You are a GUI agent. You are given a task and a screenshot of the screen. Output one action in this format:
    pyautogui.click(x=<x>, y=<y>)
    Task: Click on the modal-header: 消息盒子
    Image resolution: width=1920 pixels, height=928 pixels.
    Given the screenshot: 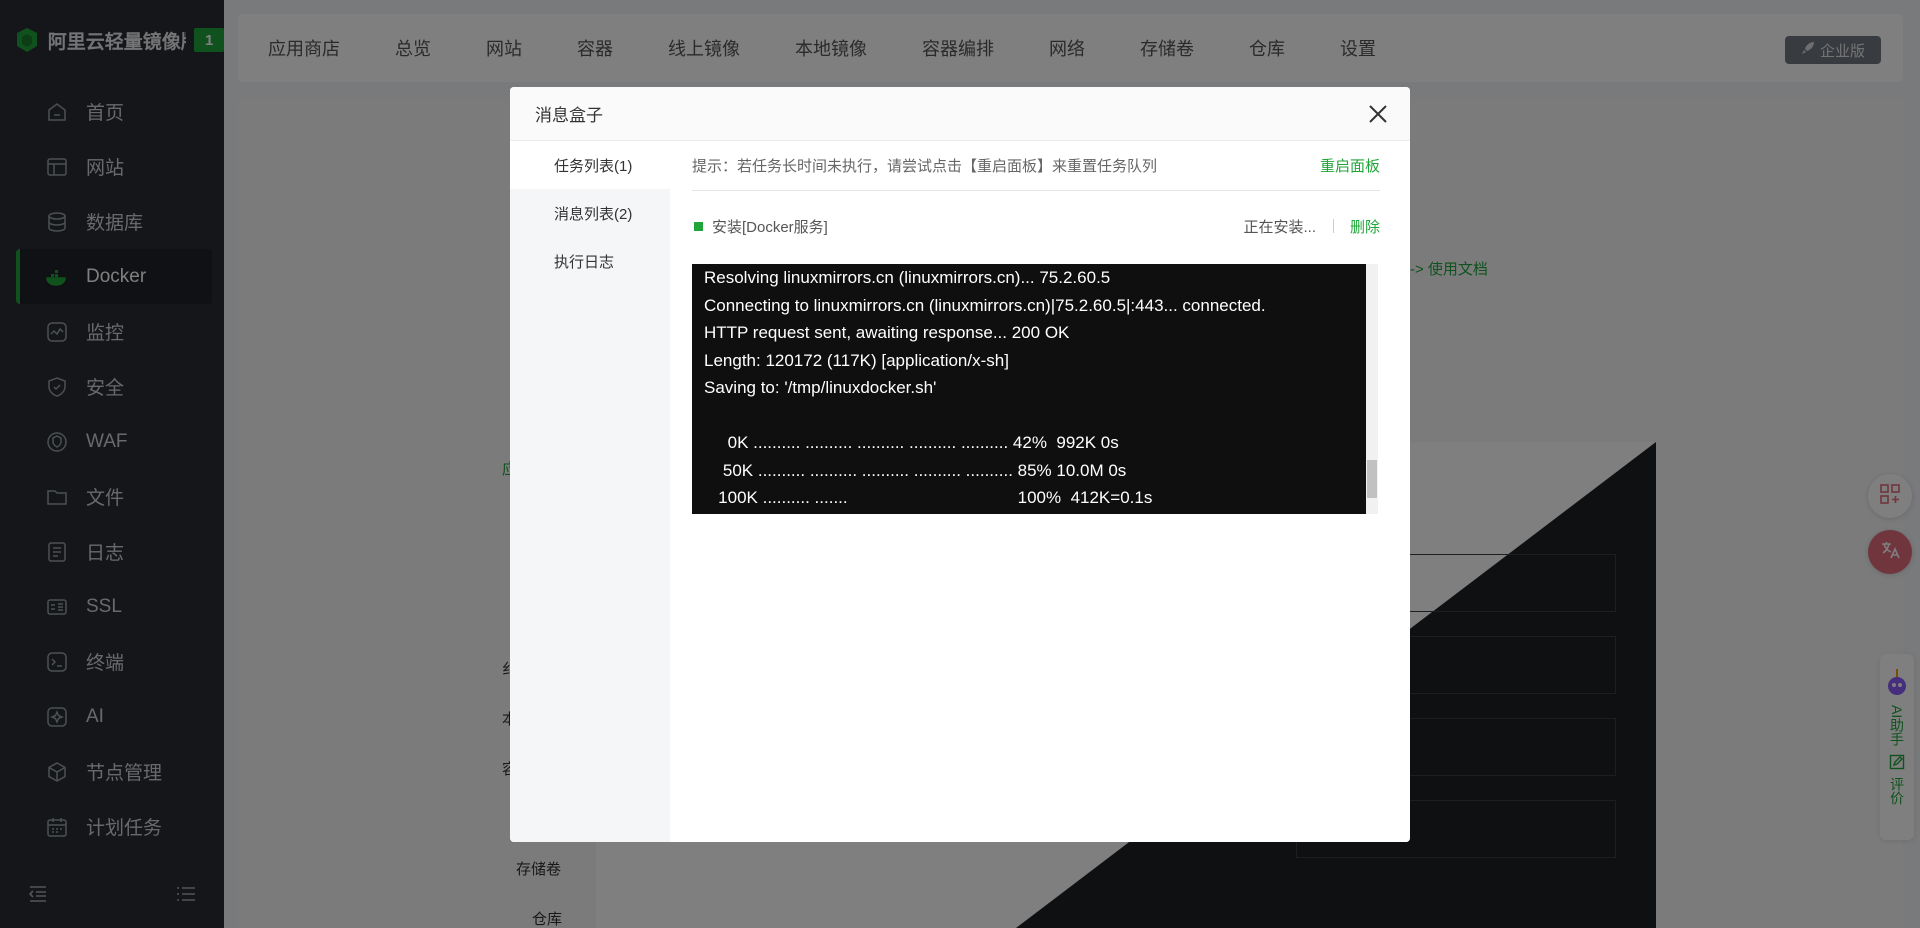 What is the action you would take?
    pyautogui.click(x=960, y=114)
    